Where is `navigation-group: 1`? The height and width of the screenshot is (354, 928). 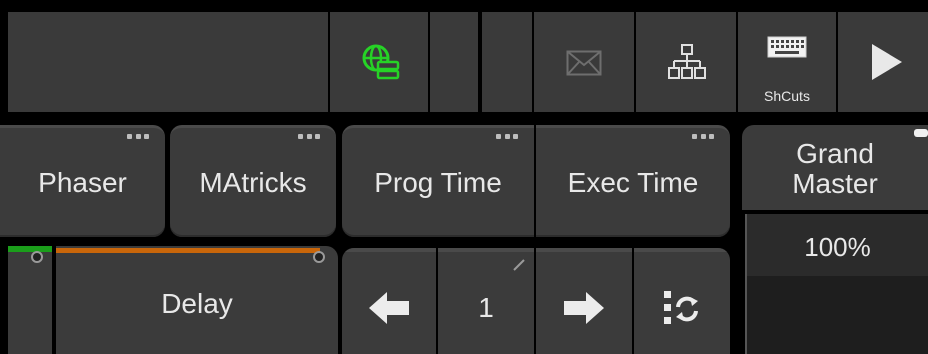 navigation-group: 1 is located at coordinates (536, 301).